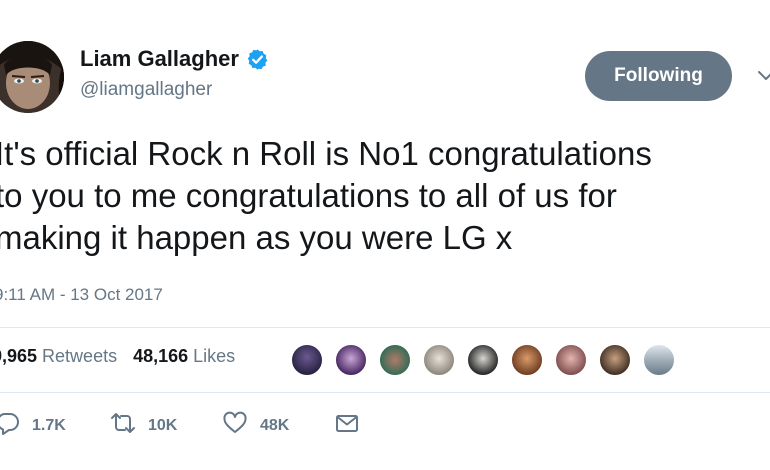  I want to click on heart-icon, so click(235, 425).